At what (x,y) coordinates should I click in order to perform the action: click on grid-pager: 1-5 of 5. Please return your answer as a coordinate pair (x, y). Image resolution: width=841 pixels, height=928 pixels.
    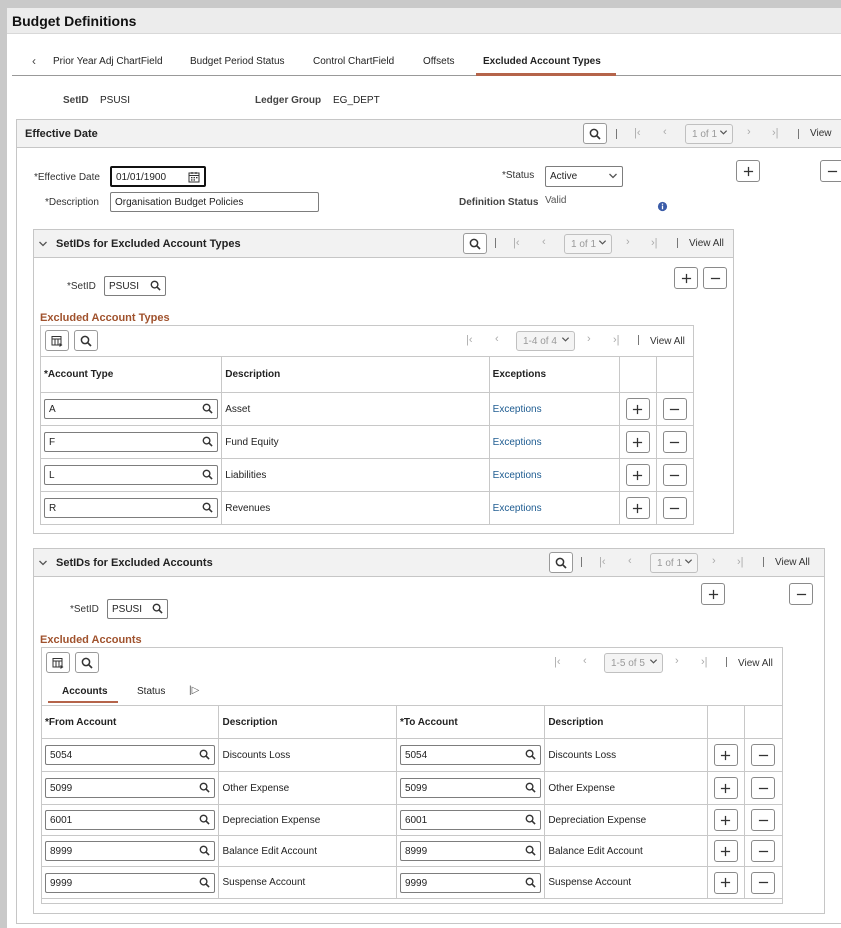
    Looking at the image, I should click on (633, 663).